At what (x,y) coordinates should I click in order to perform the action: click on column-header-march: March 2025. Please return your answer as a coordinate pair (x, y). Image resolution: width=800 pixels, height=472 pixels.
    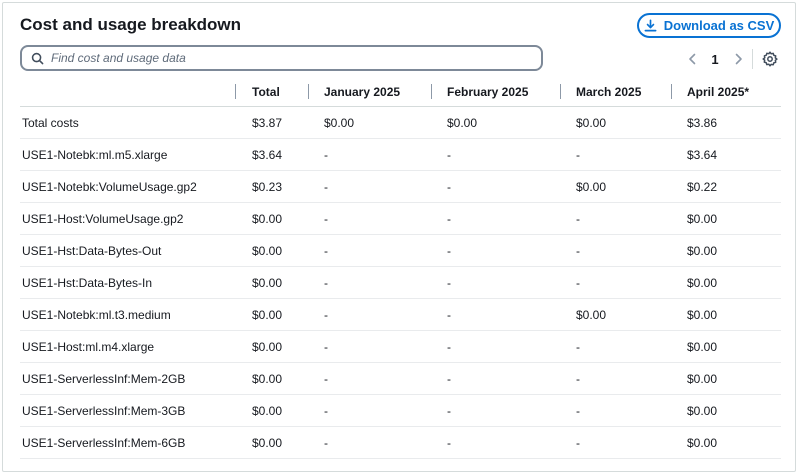
    Looking at the image, I should click on (615, 92).